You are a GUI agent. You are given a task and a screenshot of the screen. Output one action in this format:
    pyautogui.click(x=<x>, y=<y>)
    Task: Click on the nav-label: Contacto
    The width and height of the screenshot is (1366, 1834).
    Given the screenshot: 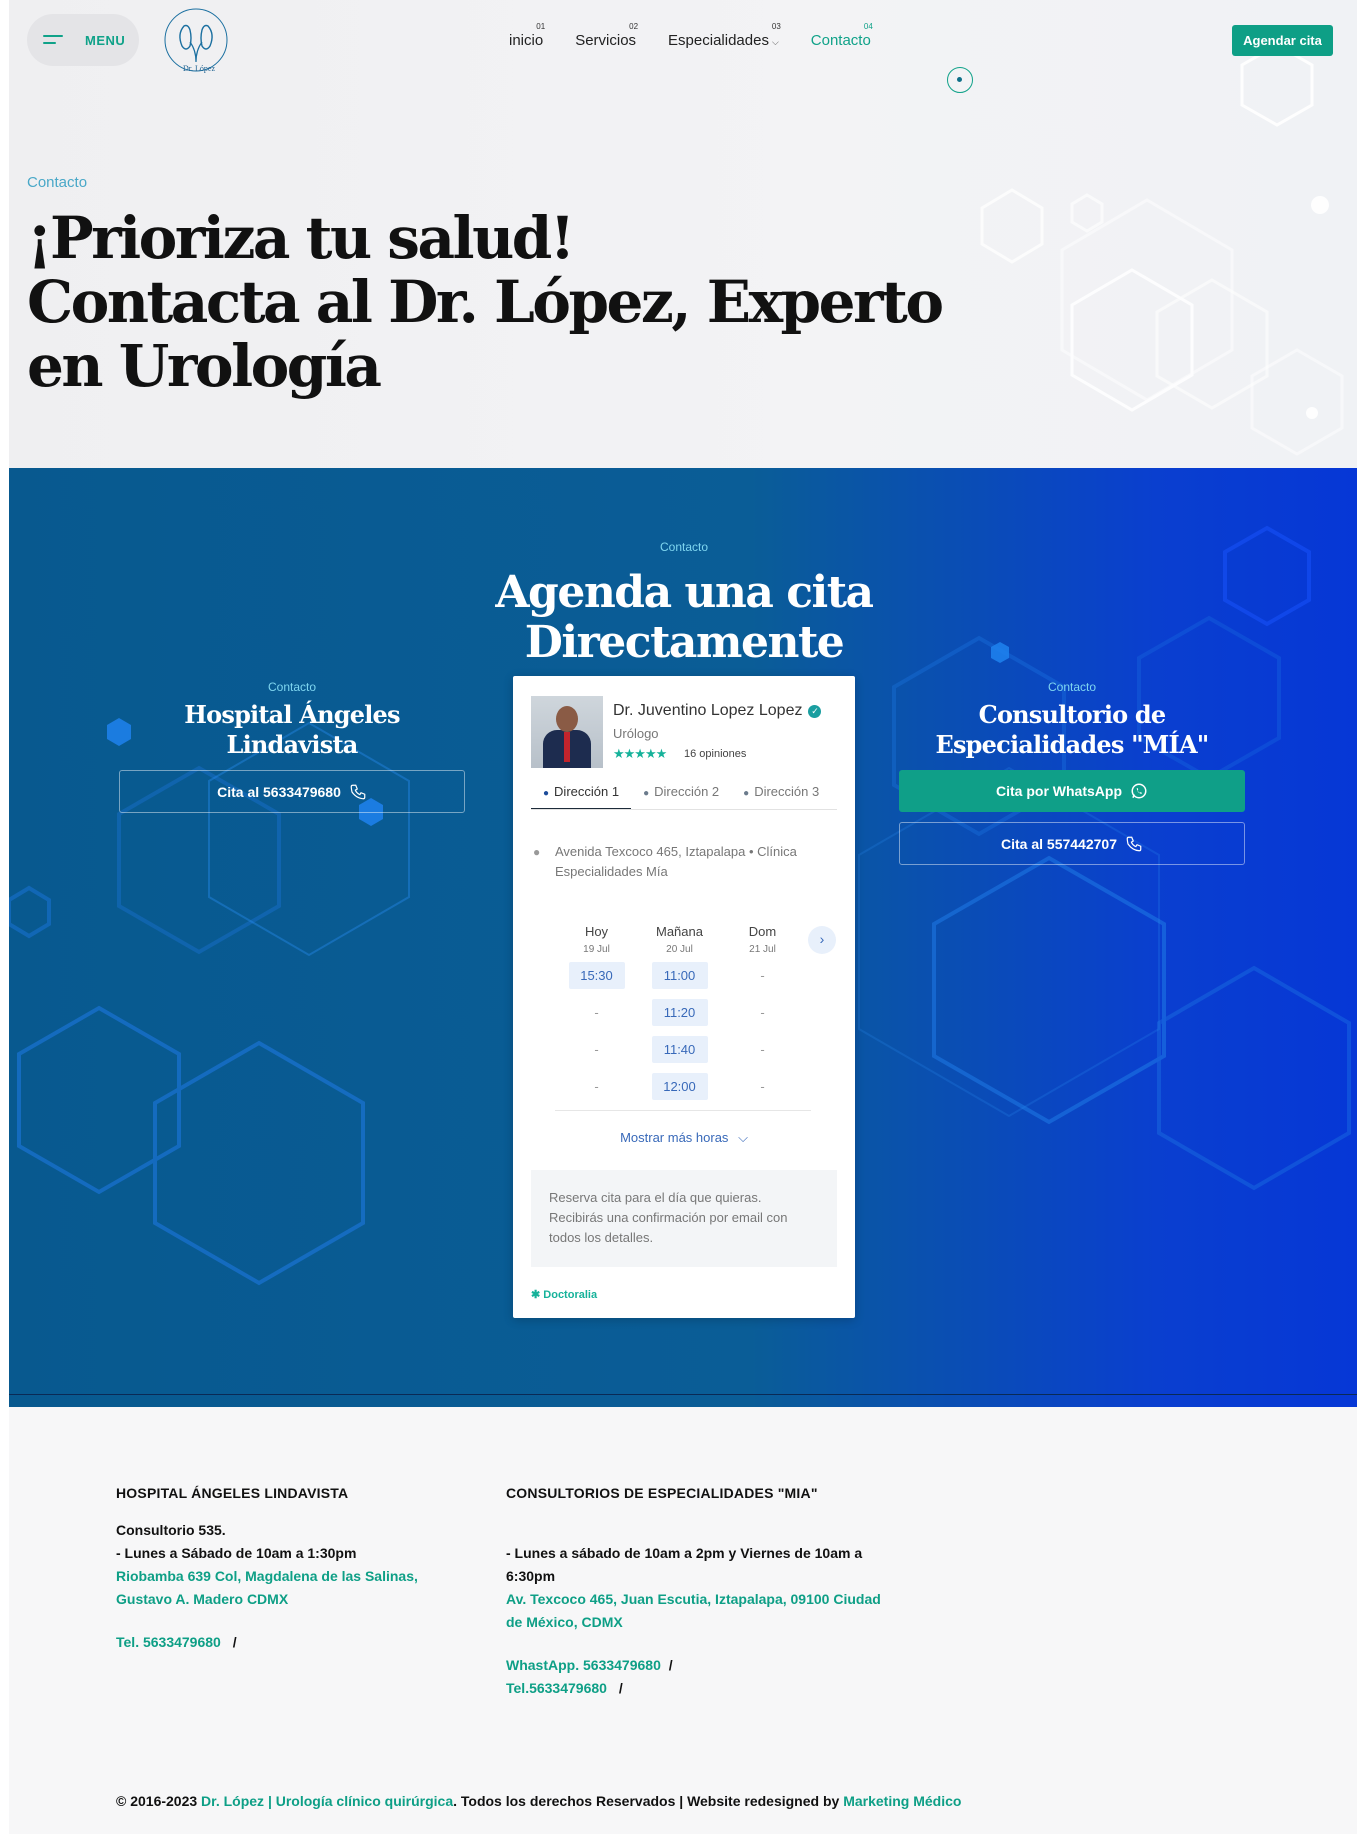 What is the action you would take?
    pyautogui.click(x=840, y=40)
    